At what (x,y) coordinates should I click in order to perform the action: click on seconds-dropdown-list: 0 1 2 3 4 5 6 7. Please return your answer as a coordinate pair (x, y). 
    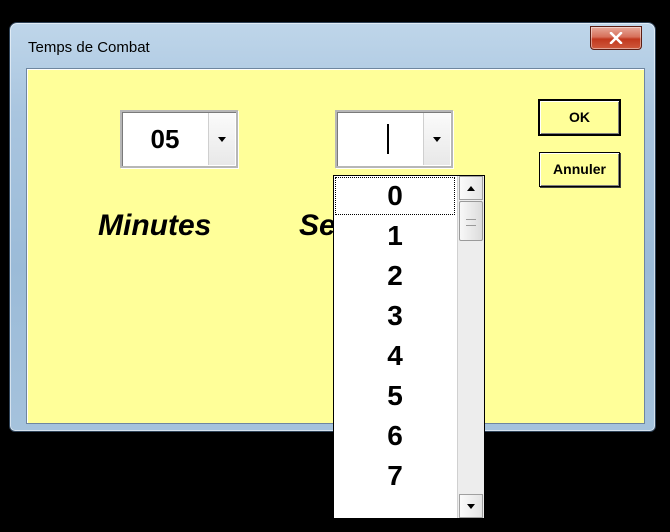
    Looking at the image, I should click on (409, 347).